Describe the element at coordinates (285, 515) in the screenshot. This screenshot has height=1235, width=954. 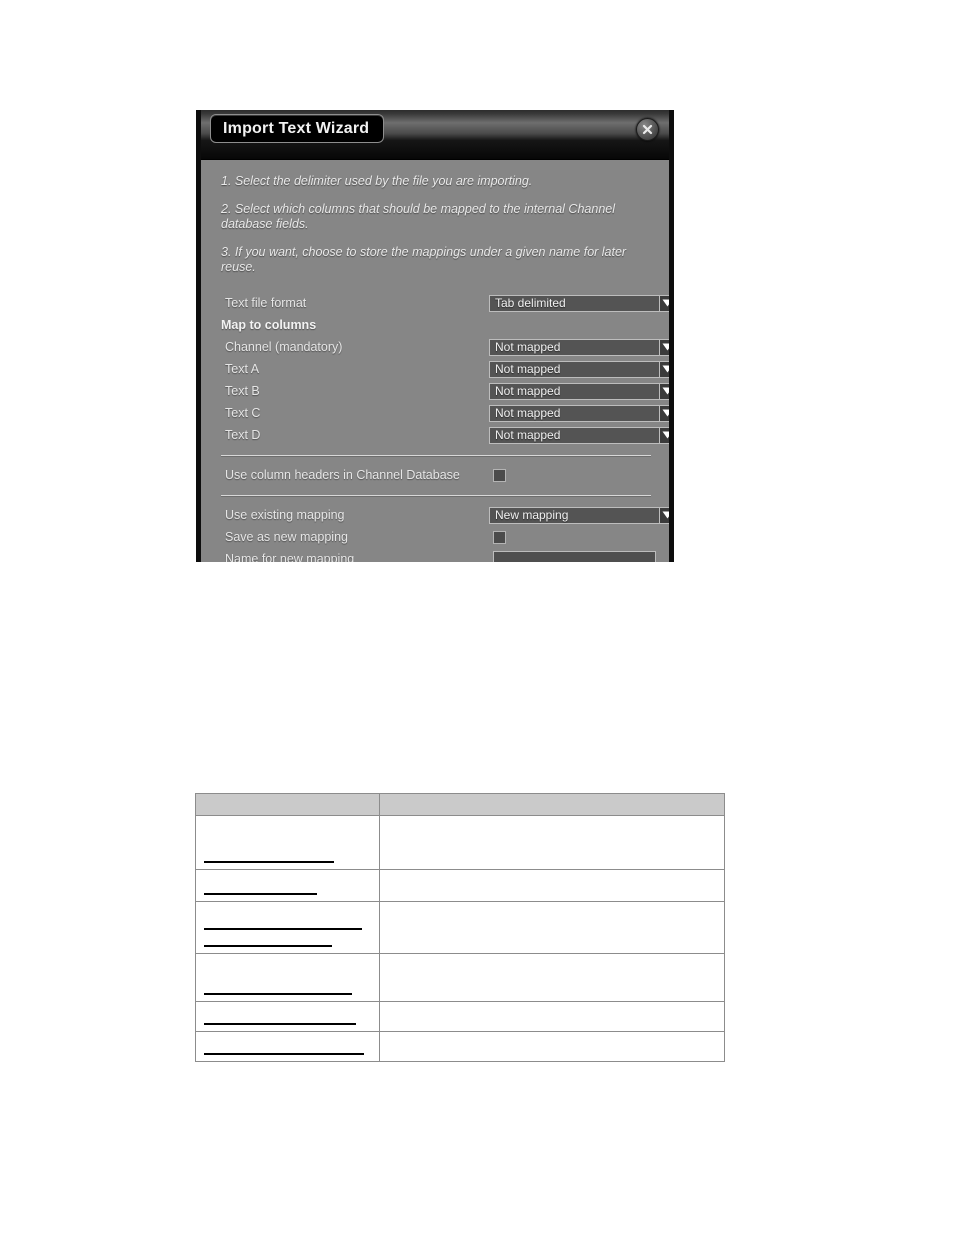
I see `use-existing-mapping-label: Use existing mapping` at that location.